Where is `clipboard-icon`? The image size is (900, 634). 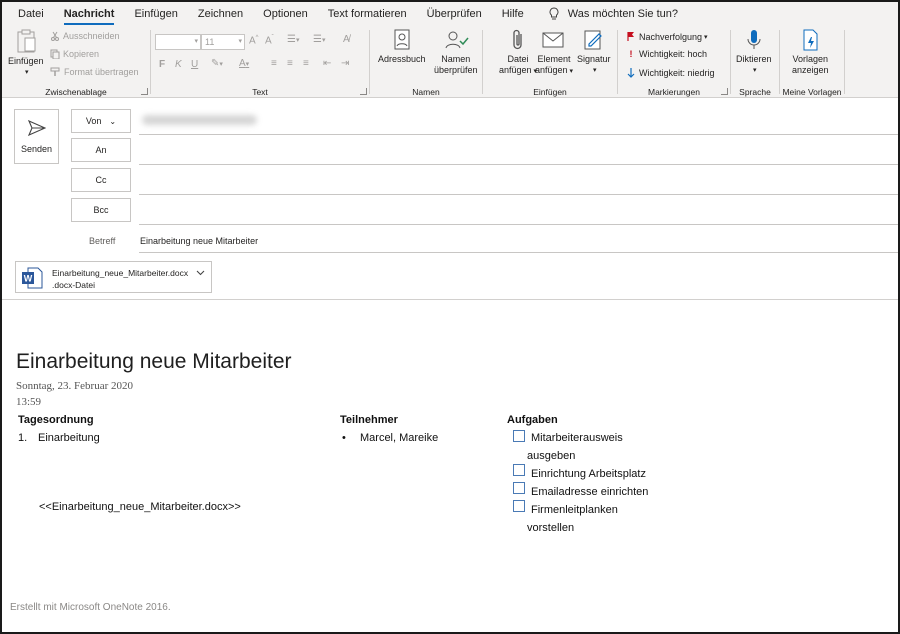 clipboard-icon is located at coordinates (26, 41).